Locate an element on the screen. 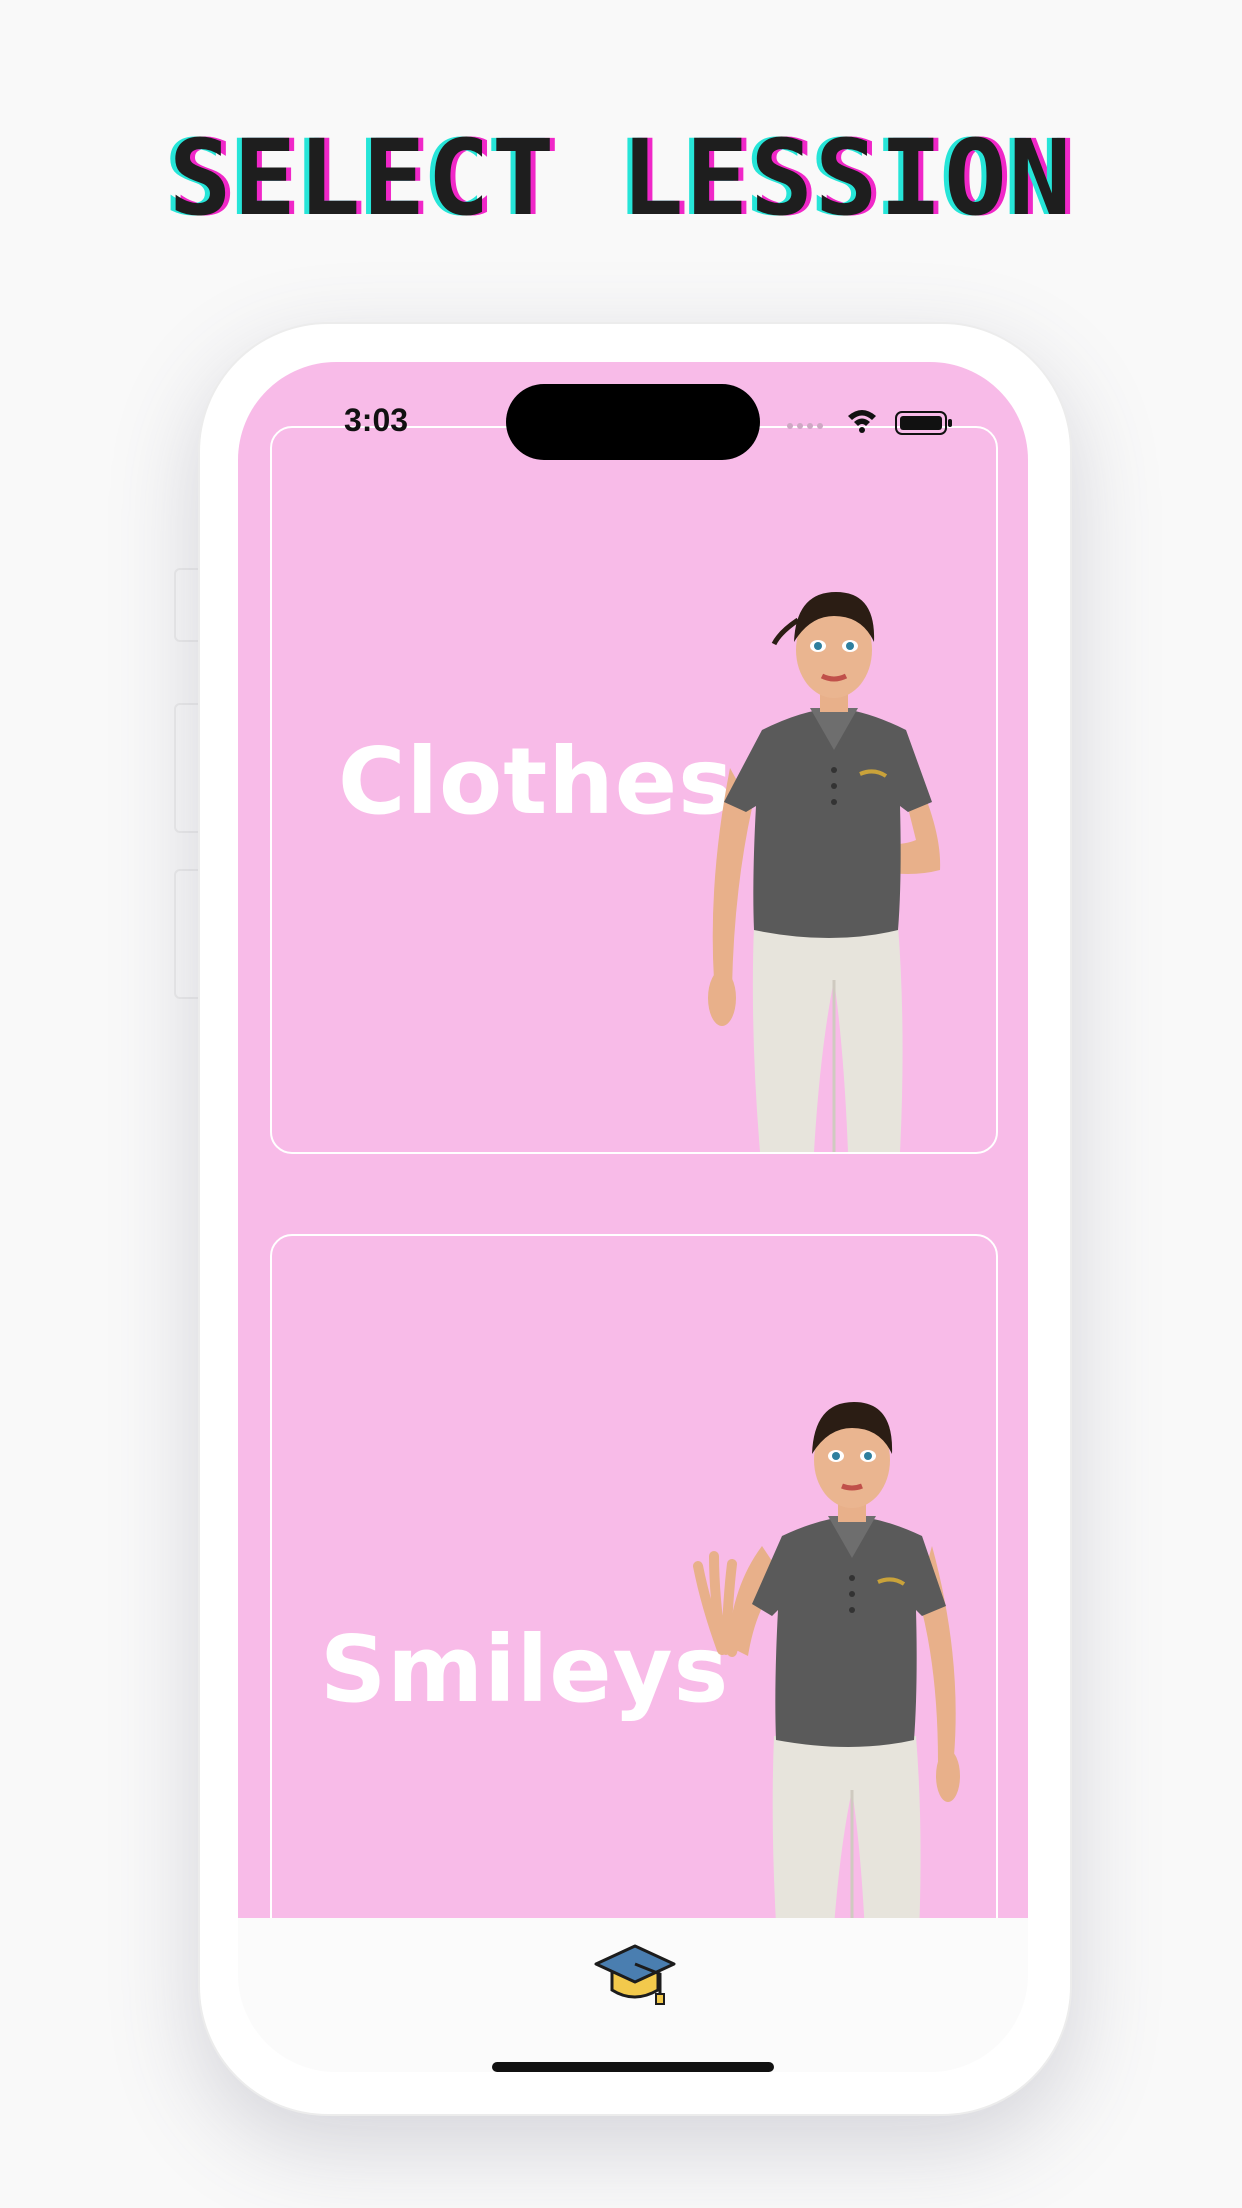  status-icons is located at coordinates (869, 422).